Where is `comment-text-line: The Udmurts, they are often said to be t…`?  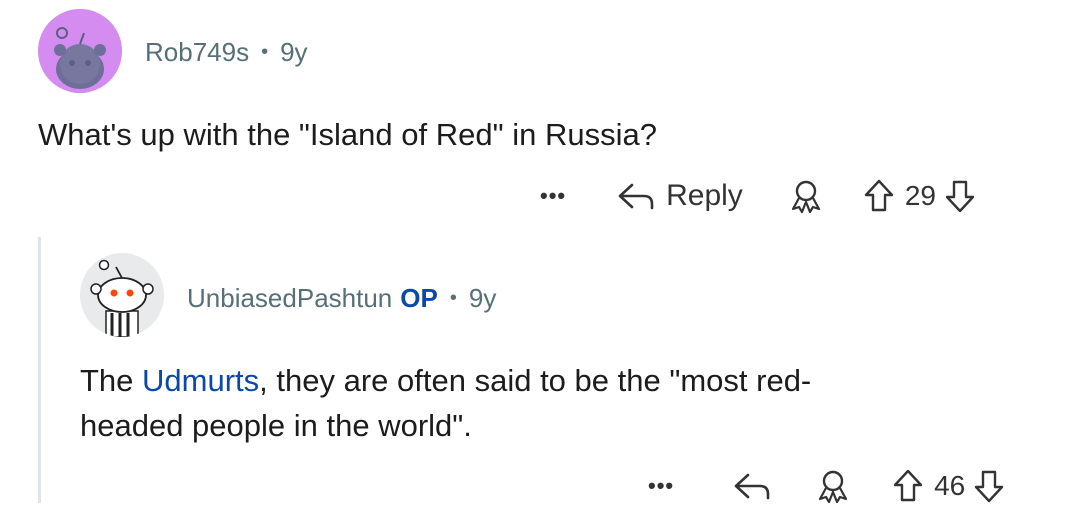
comment-text-line: The Udmurts, they are often said to be t… is located at coordinates (570, 380).